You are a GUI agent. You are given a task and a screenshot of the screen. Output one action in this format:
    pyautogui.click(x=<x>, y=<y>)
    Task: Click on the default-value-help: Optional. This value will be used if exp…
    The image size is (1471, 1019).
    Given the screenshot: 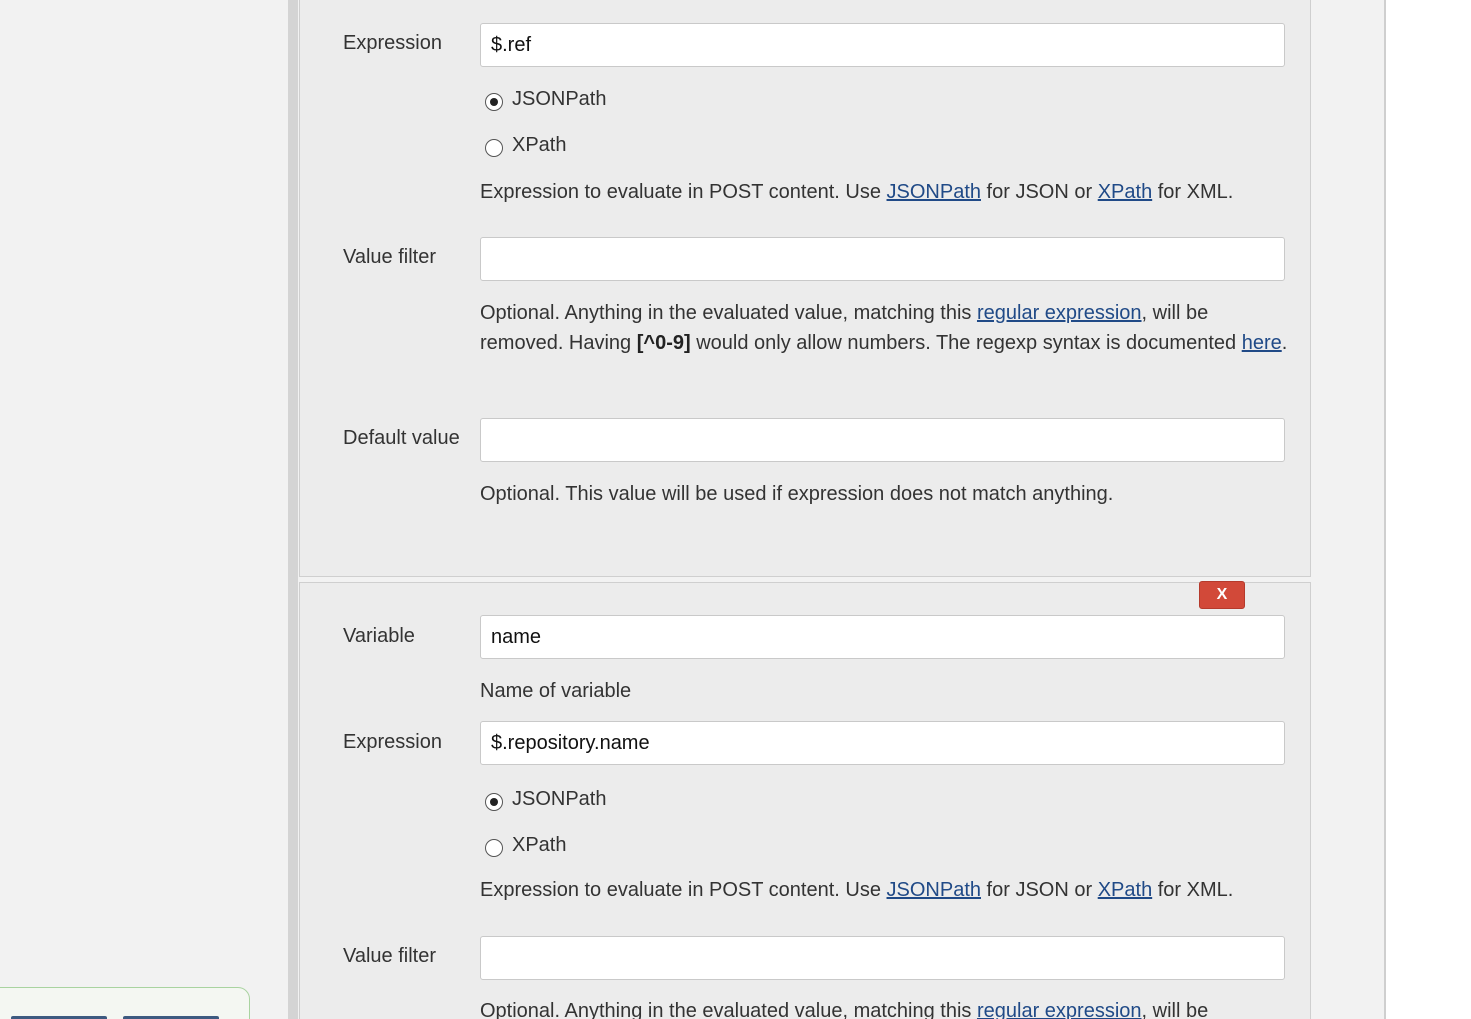 What is the action you would take?
    pyautogui.click(x=797, y=494)
    